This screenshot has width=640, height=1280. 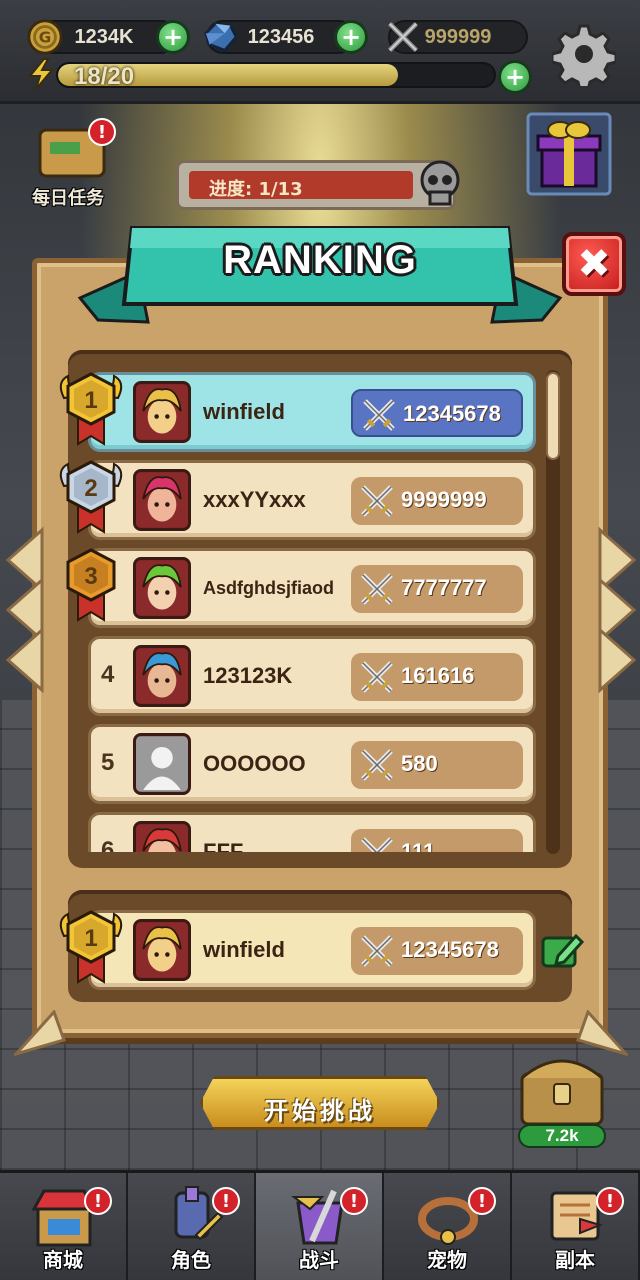 I want to click on settings-gear-icon, so click(x=584, y=54).